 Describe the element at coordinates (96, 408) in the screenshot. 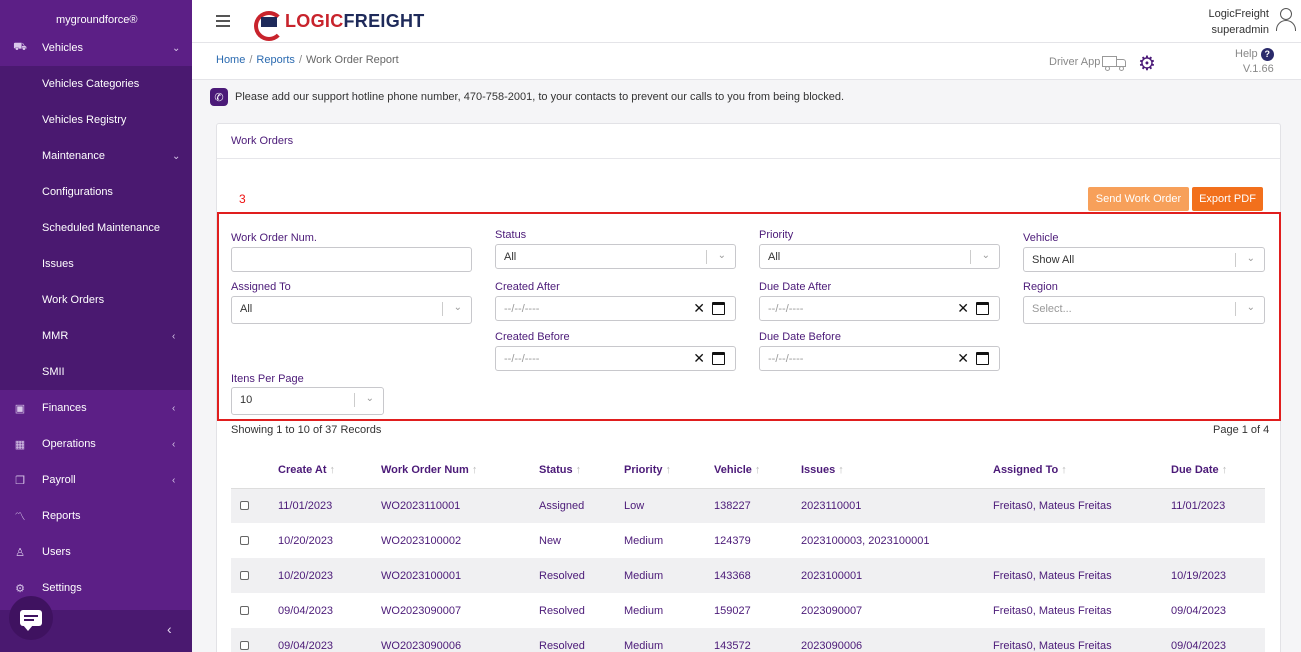

I see `sidebar-item-finances: ▣ Finances ‹` at that location.